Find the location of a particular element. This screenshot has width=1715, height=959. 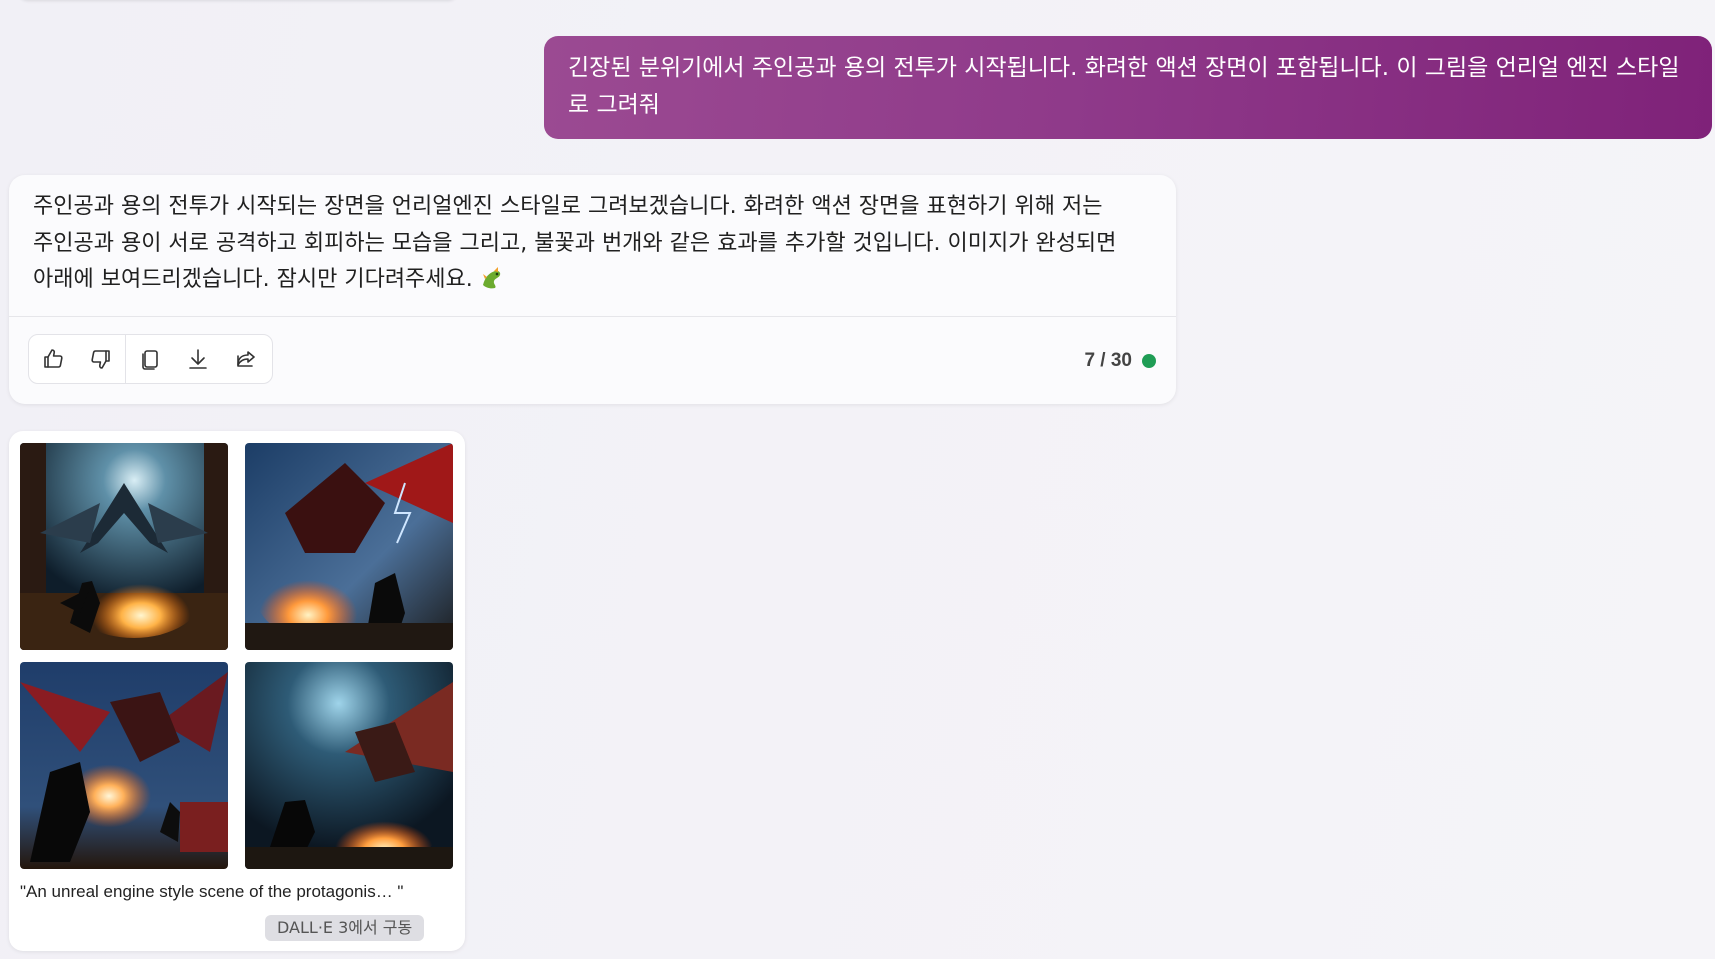

usage-counter: 7 / 30 is located at coordinates (1120, 361).